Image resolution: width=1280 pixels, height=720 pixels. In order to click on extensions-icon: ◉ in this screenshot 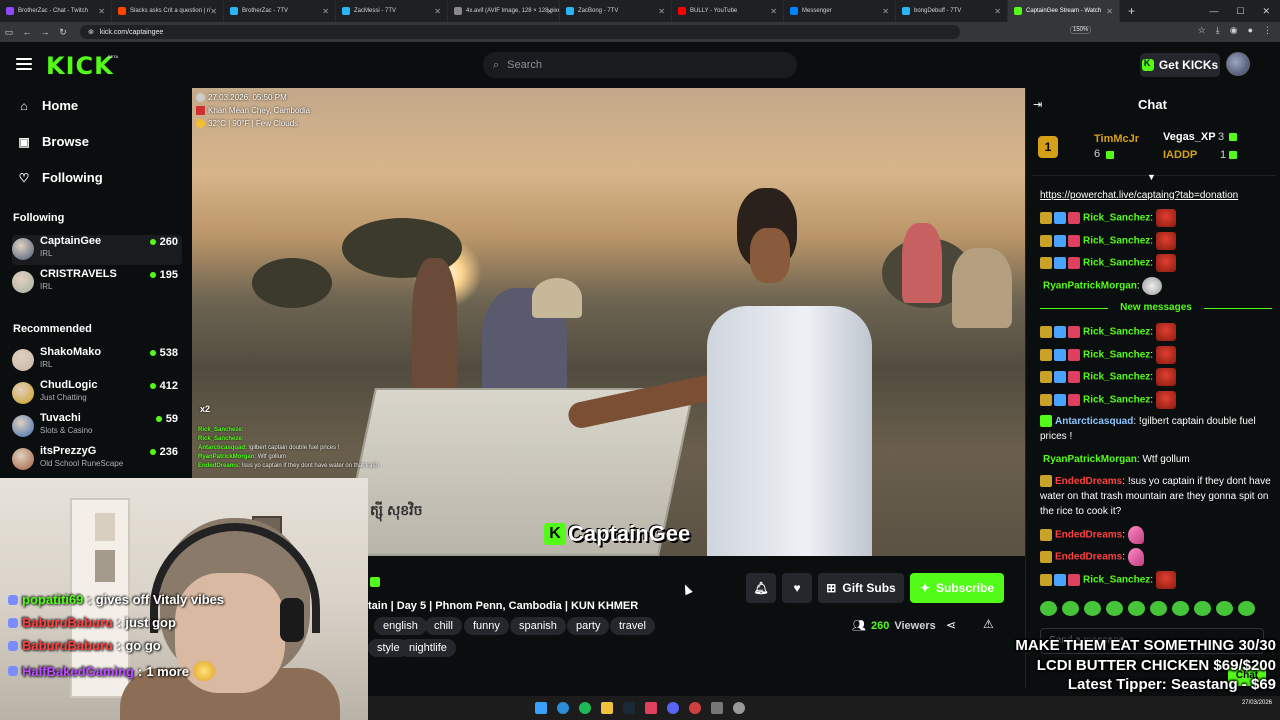, I will do `click(1234, 30)`.